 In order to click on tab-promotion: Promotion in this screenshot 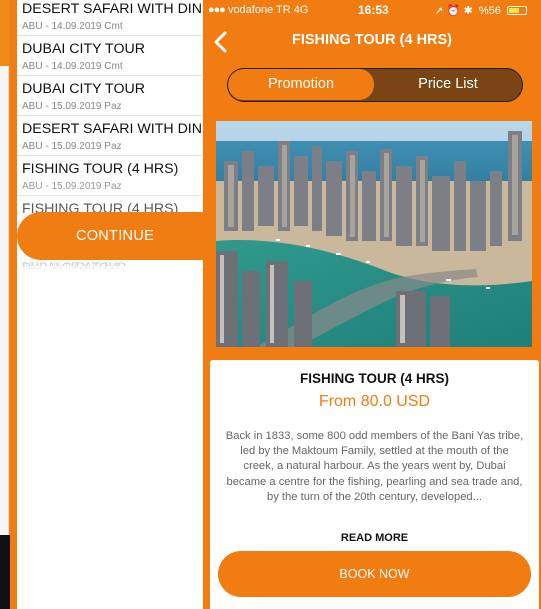, I will do `click(301, 84)`.